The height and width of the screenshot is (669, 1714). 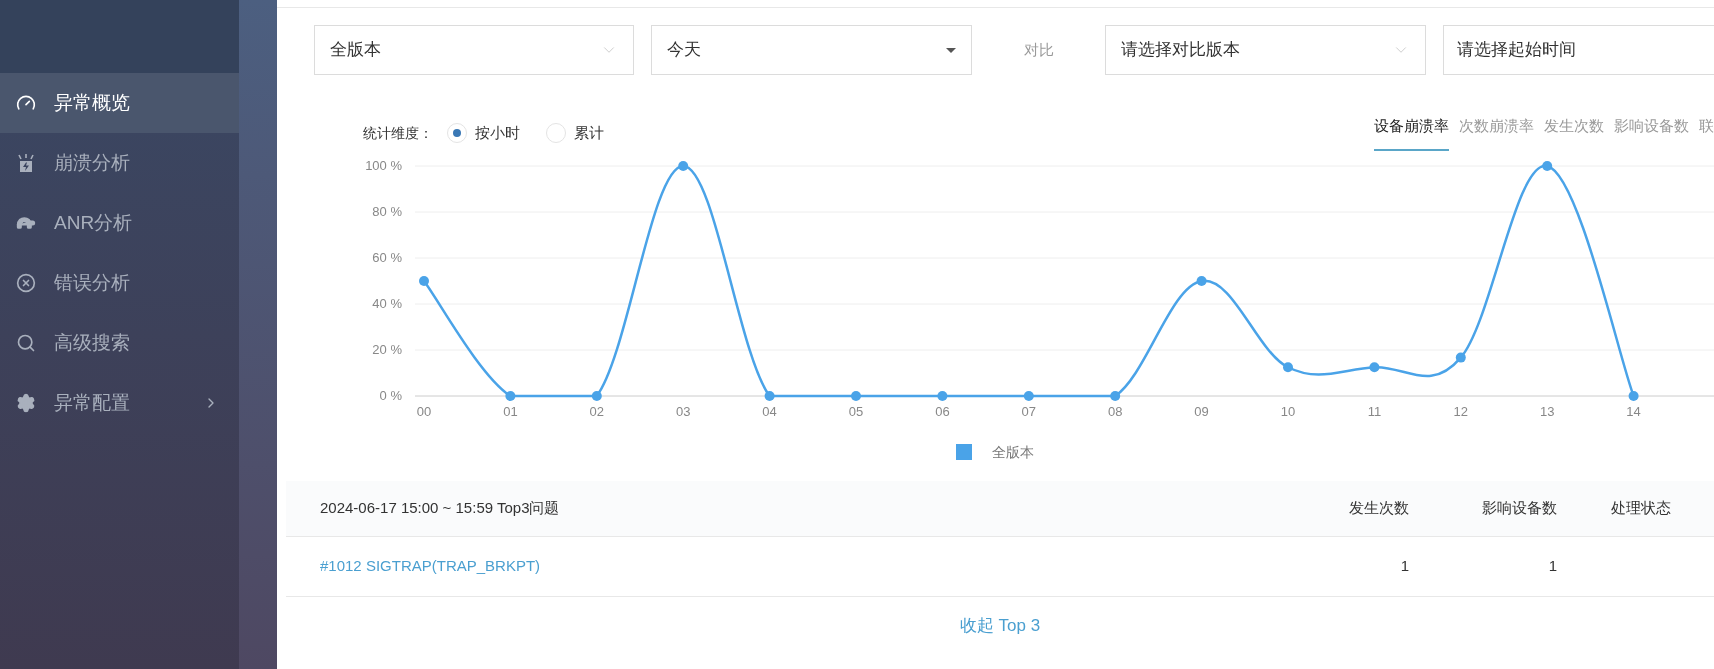 I want to click on x-axis-label: 11, so click(x=1374, y=411).